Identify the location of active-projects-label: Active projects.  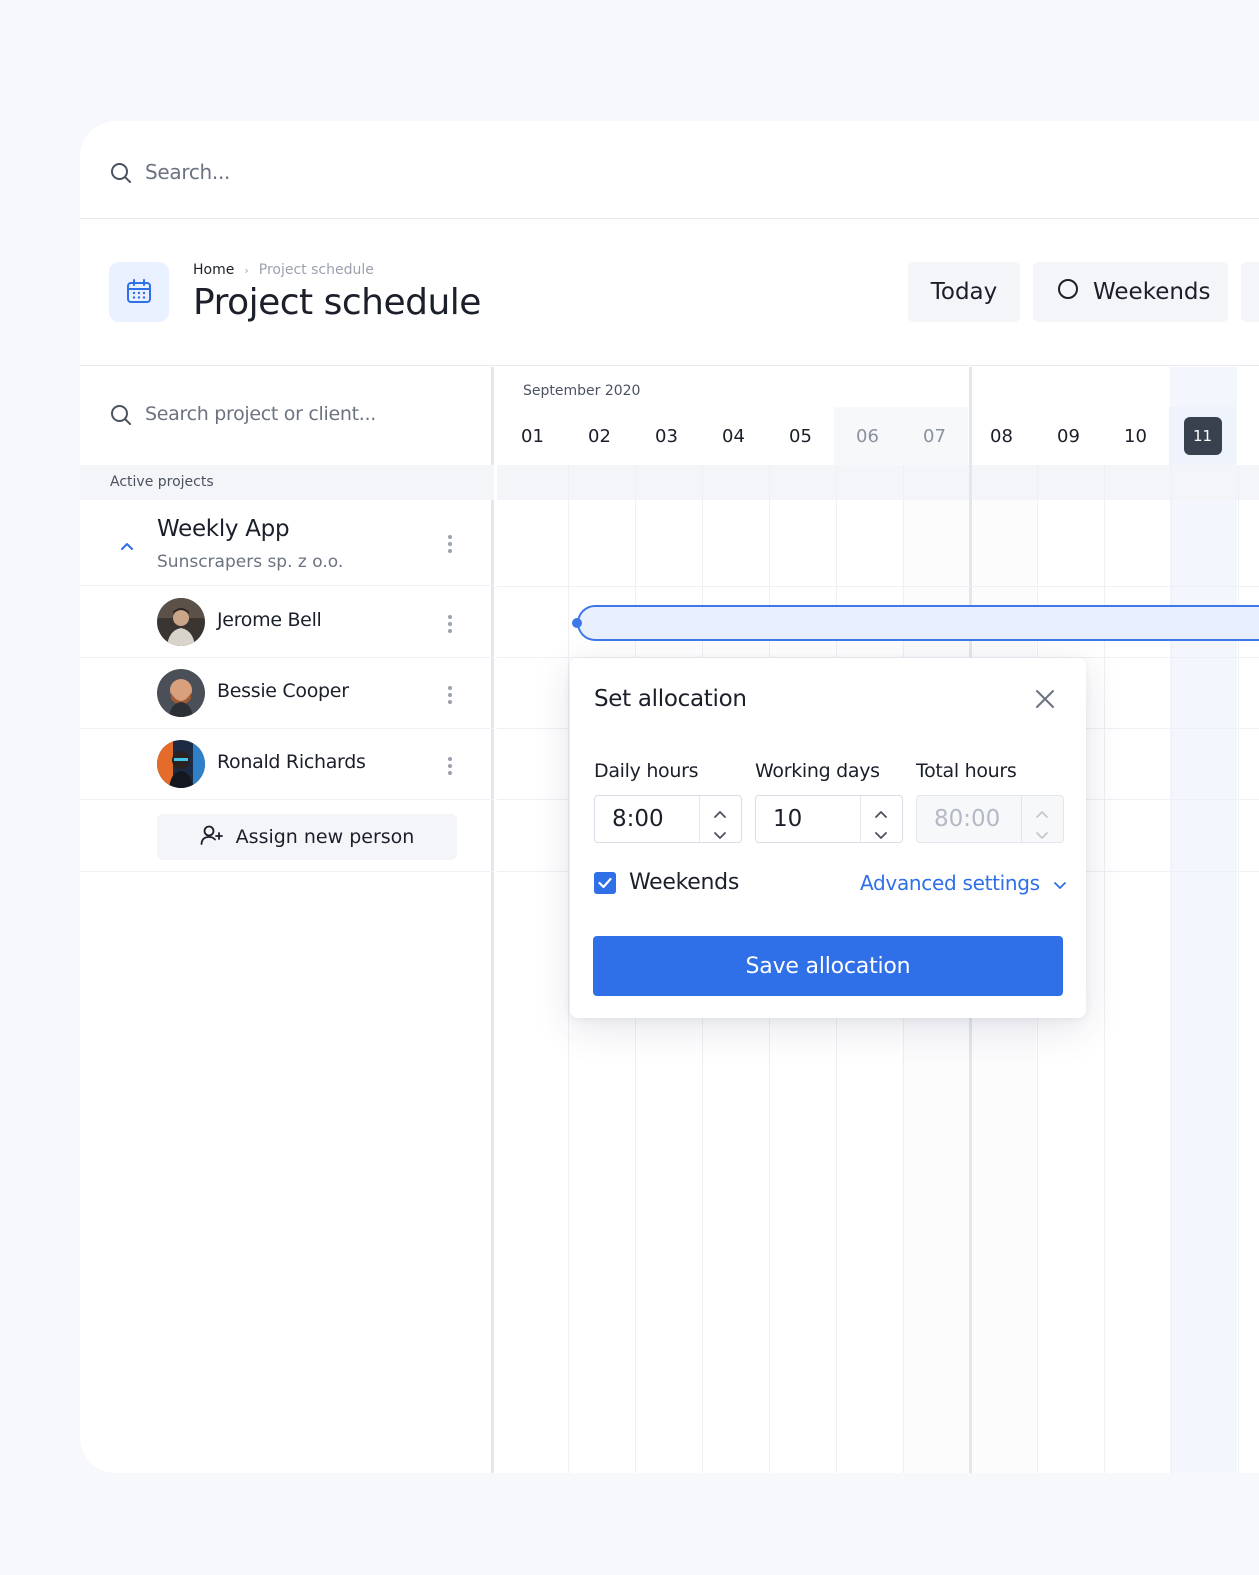
(287, 482).